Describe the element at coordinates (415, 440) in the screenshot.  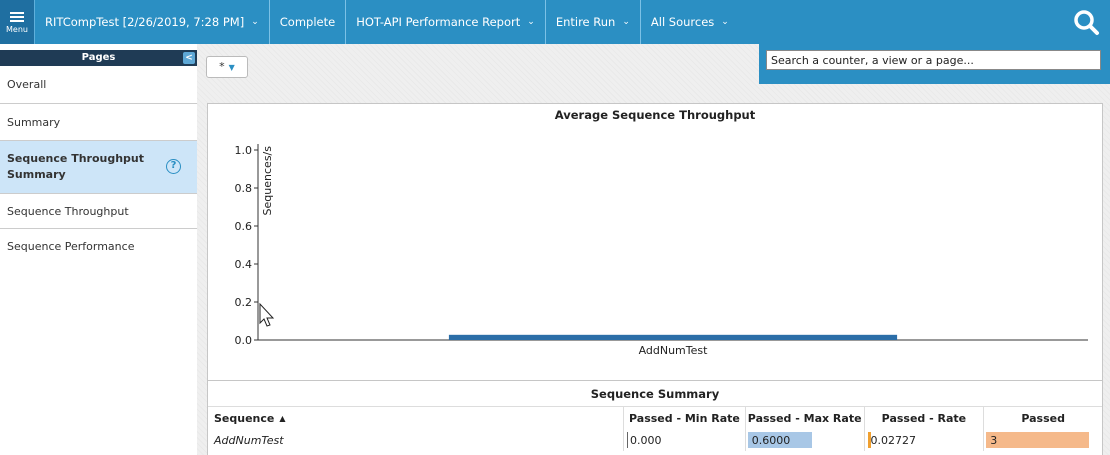
I see `cell-sequence: AddNumTest` at that location.